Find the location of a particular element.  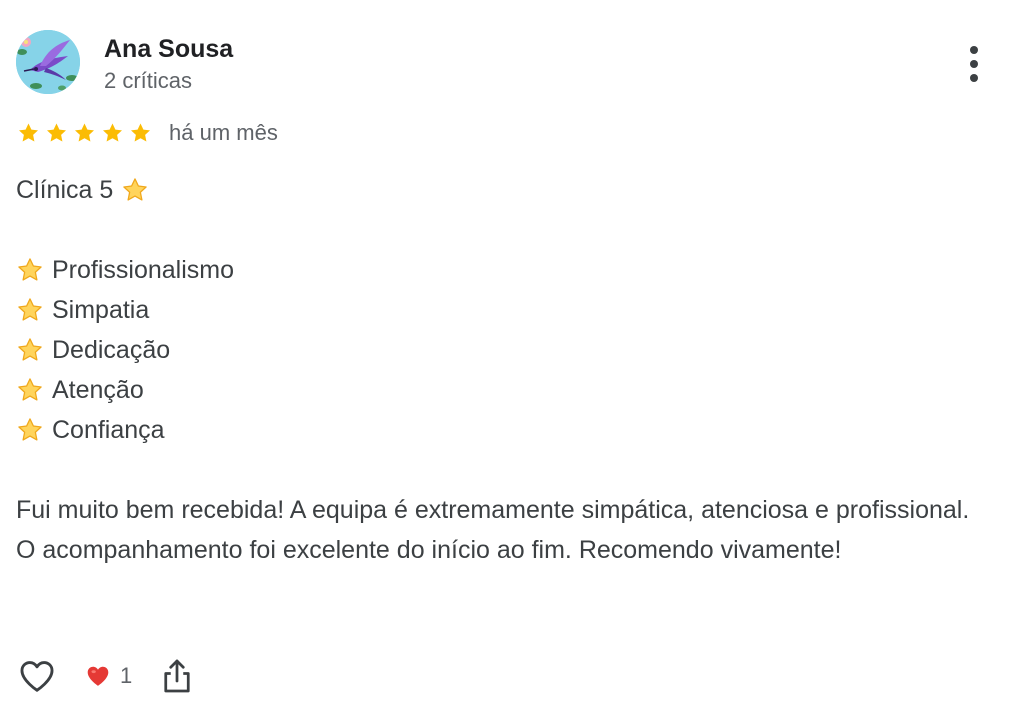

like-button is located at coordinates (37, 676).